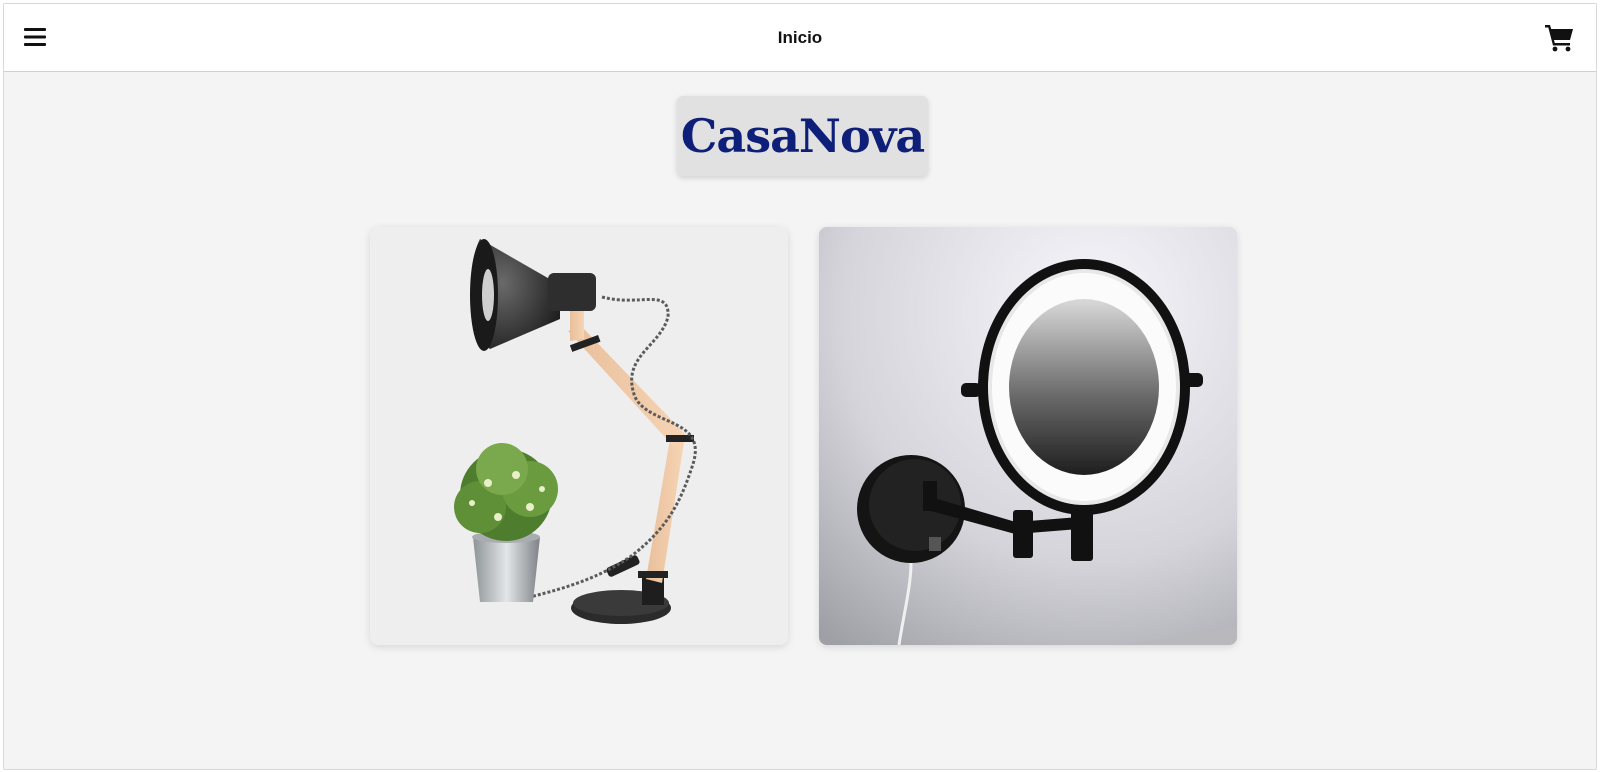 This screenshot has width=1600, height=772. I want to click on brand-logo: CasaNova, so click(802, 136).